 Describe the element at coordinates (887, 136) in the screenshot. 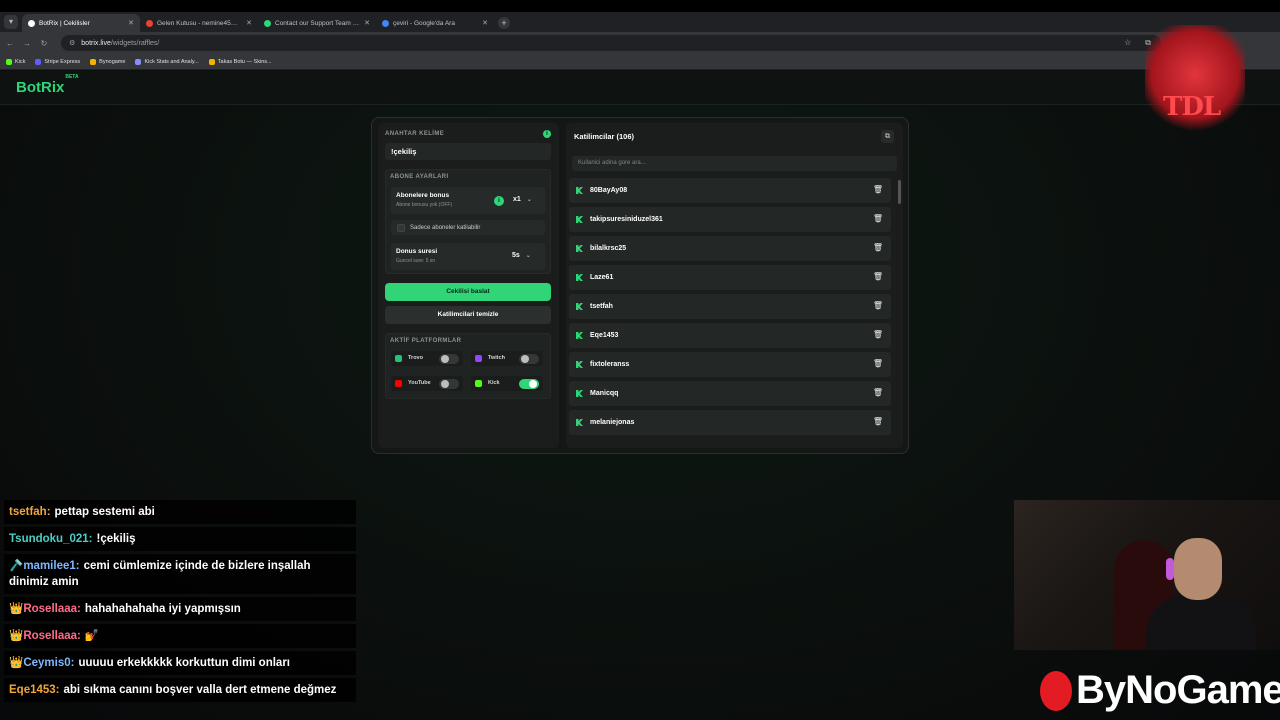

I see `copy-icon: ⧉` at that location.